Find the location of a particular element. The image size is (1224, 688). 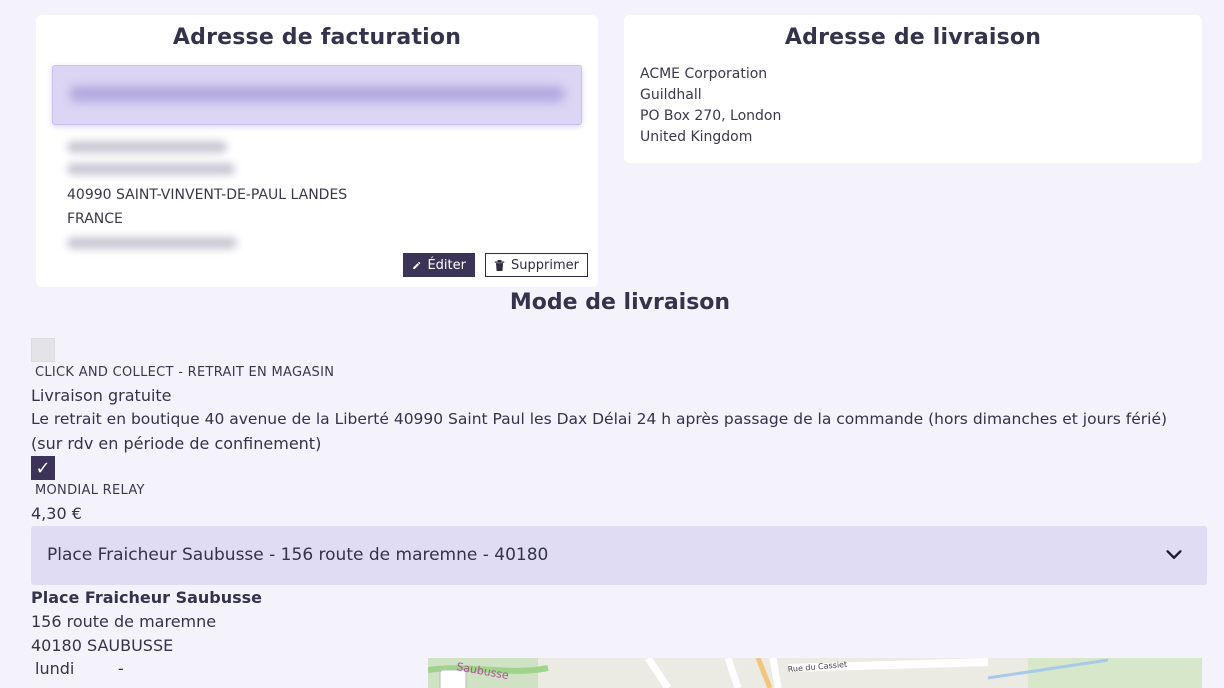

edit-label: Éditer is located at coordinates (446, 265).